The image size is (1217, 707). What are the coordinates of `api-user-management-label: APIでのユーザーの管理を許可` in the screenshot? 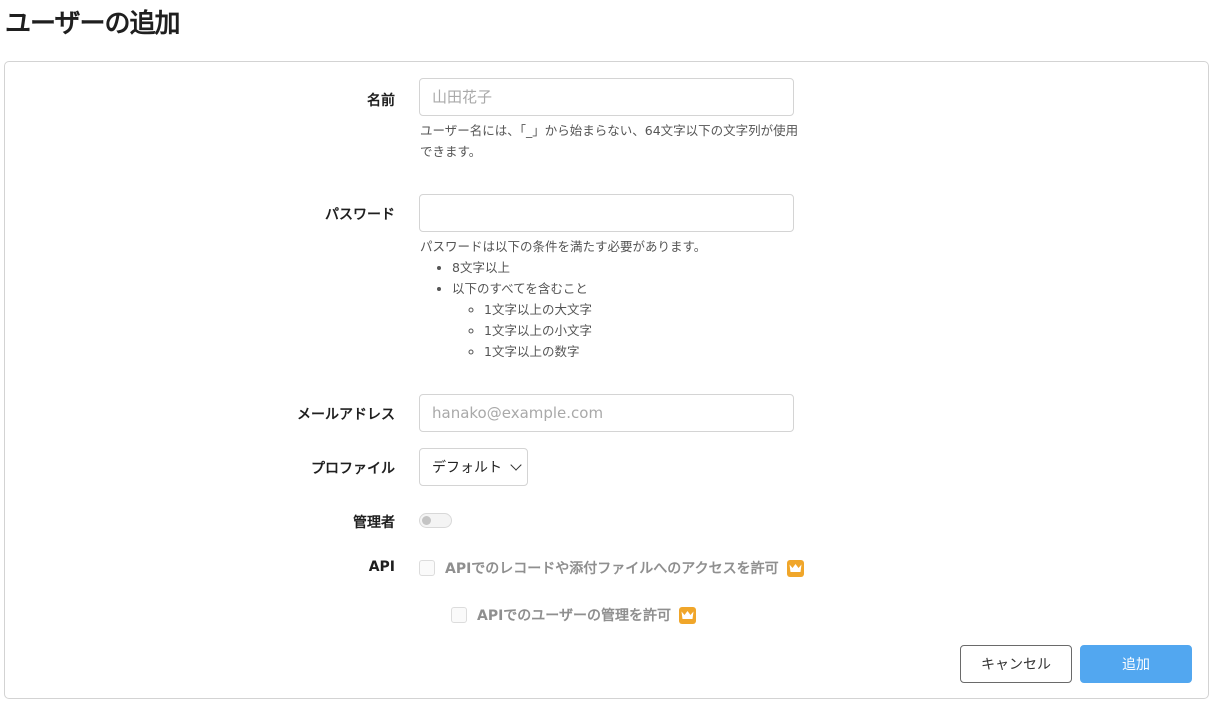 It's located at (574, 616).